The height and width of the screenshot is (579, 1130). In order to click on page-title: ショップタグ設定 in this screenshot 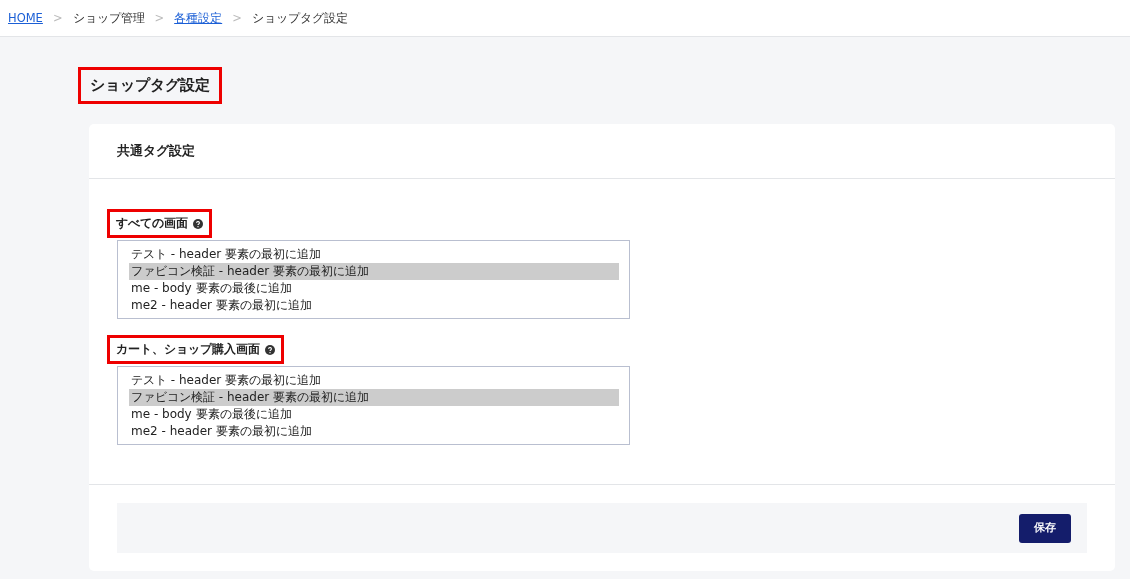, I will do `click(150, 85)`.